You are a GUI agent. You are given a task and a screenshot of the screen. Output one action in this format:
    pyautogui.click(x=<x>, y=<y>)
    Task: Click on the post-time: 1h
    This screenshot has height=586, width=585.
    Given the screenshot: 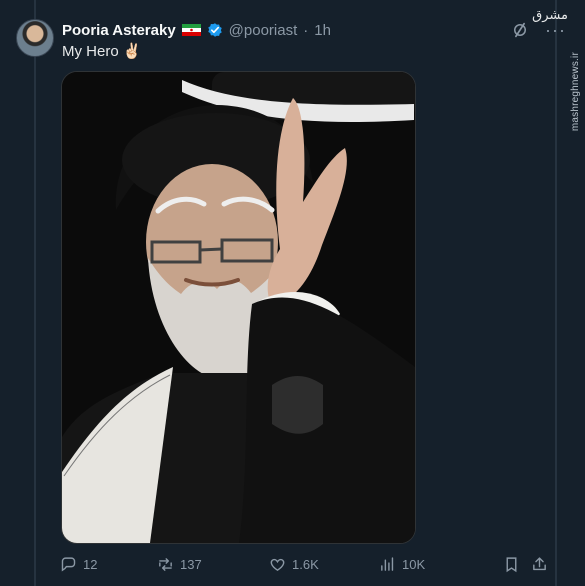 What is the action you would take?
    pyautogui.click(x=322, y=30)
    